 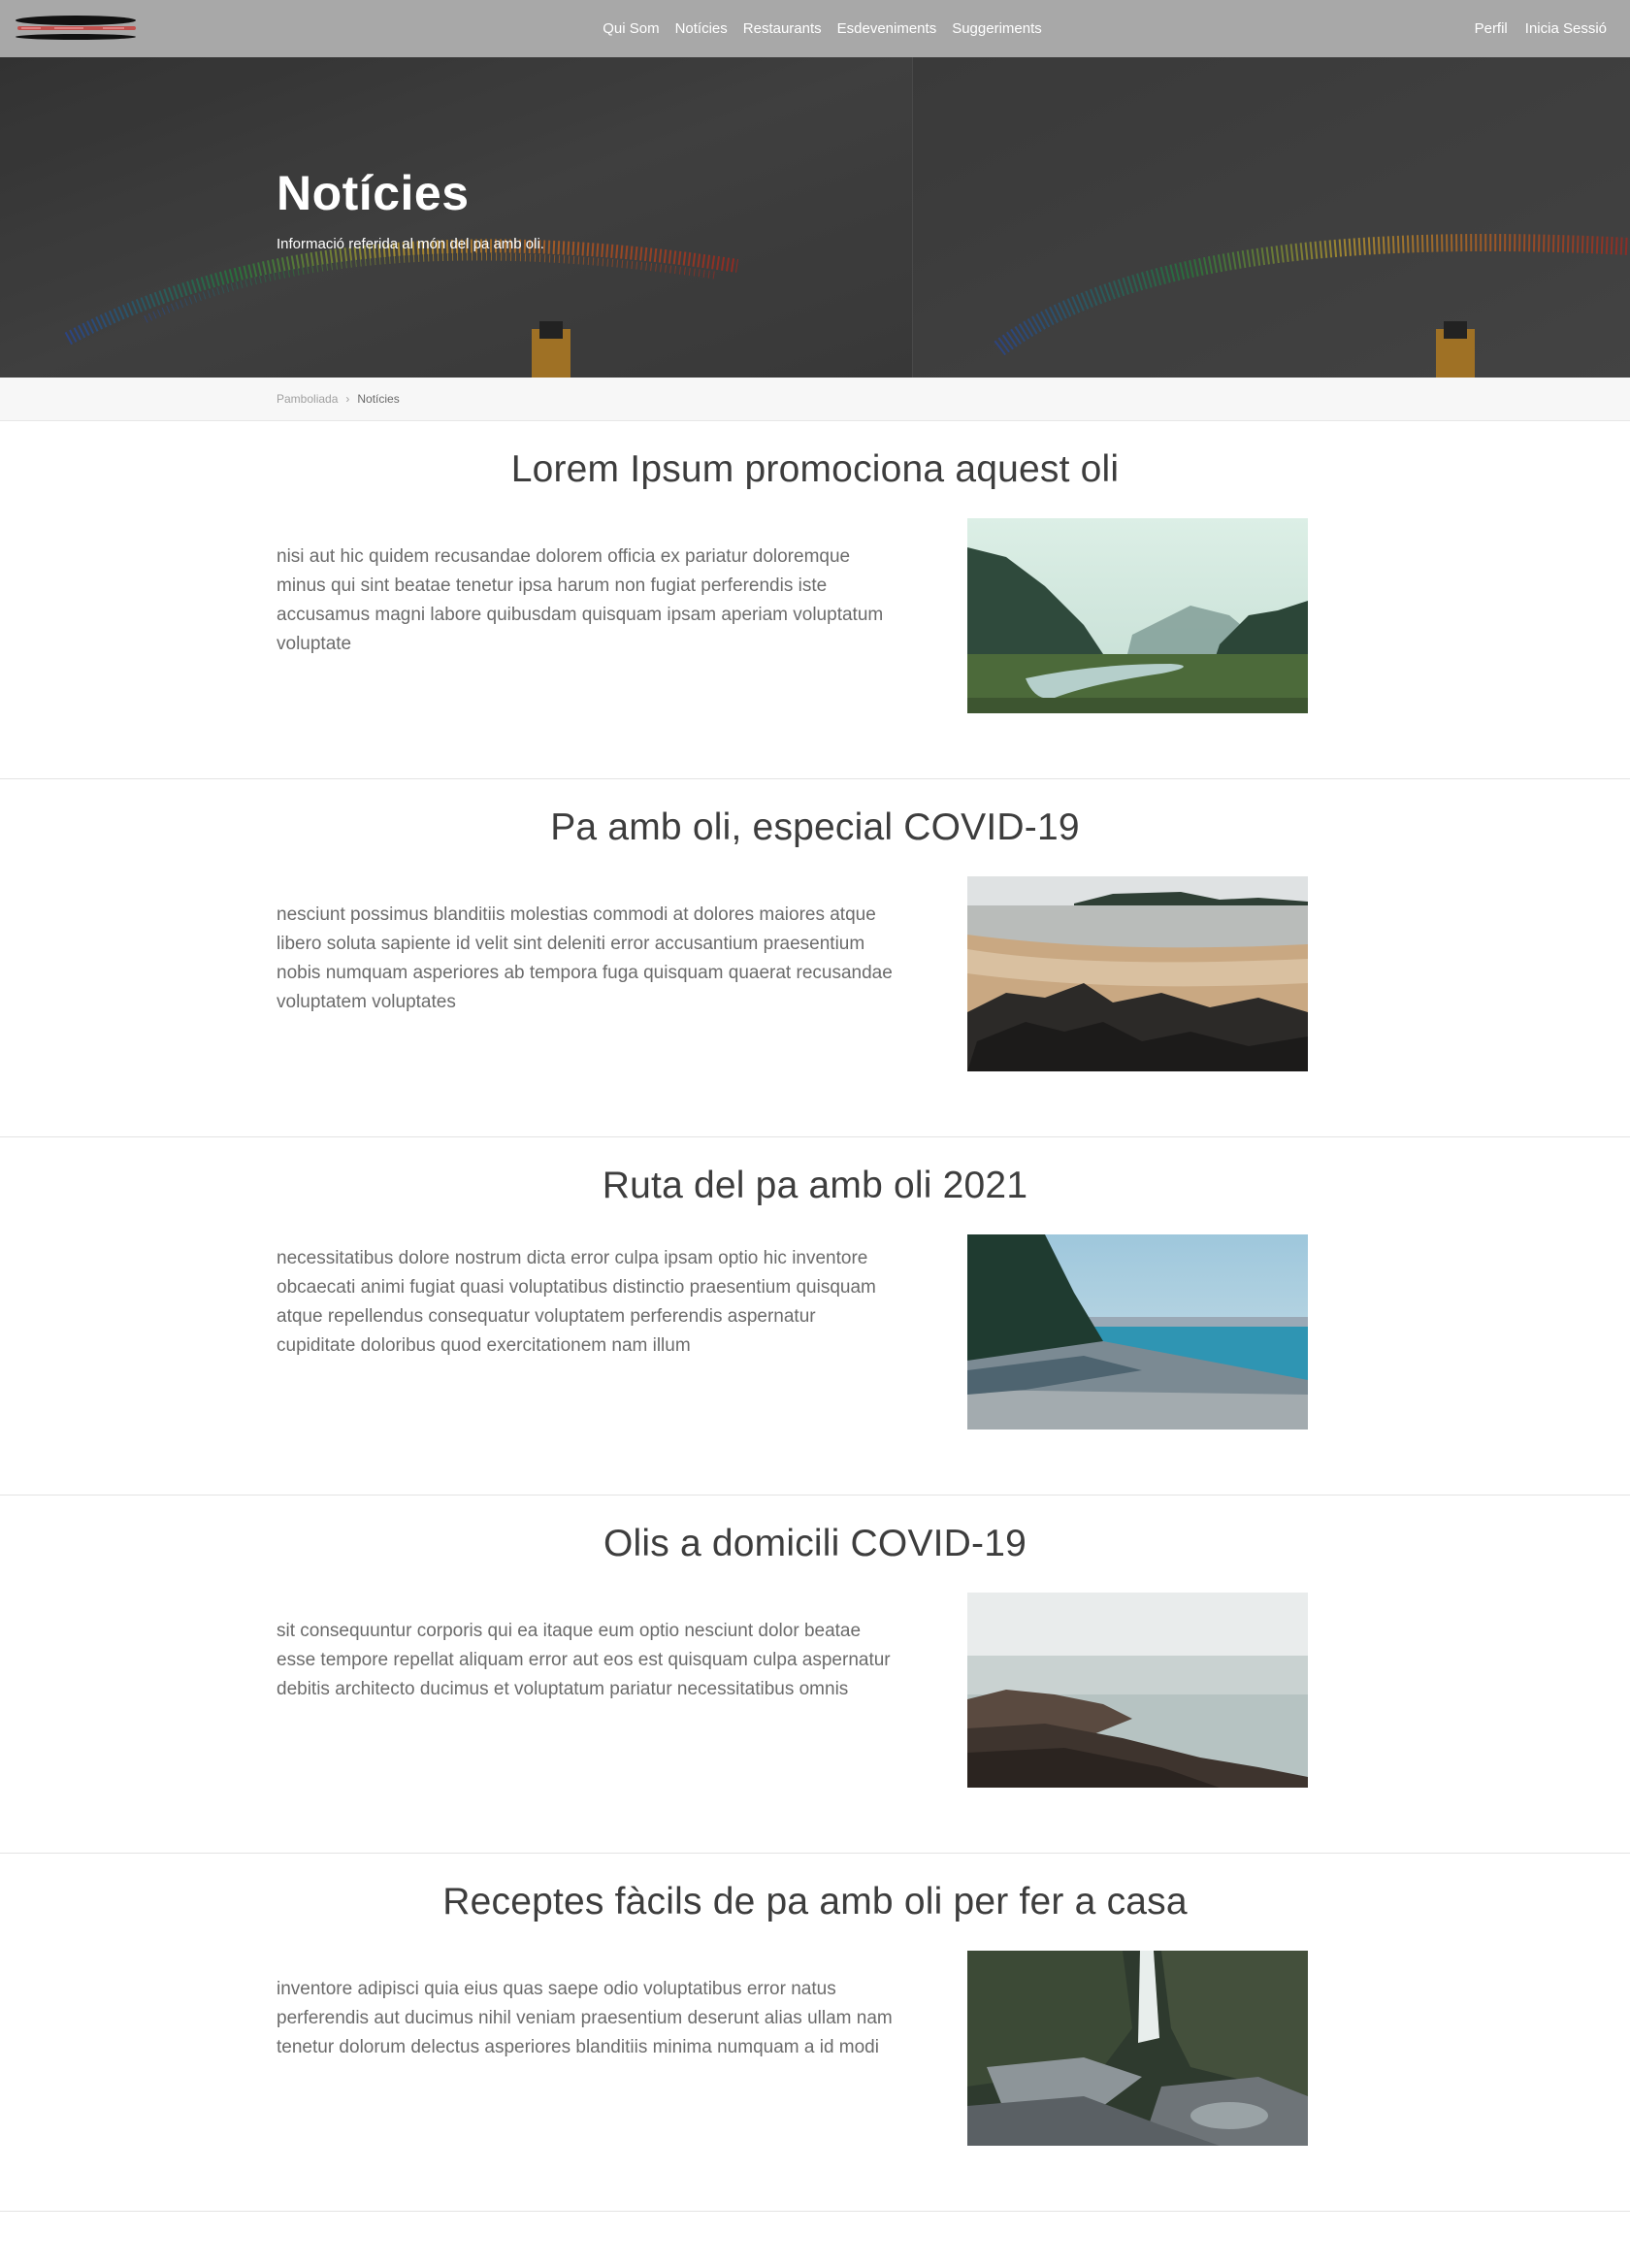 I want to click on breadcrumb-bar: Pamboliada › Notícies, so click(x=815, y=400).